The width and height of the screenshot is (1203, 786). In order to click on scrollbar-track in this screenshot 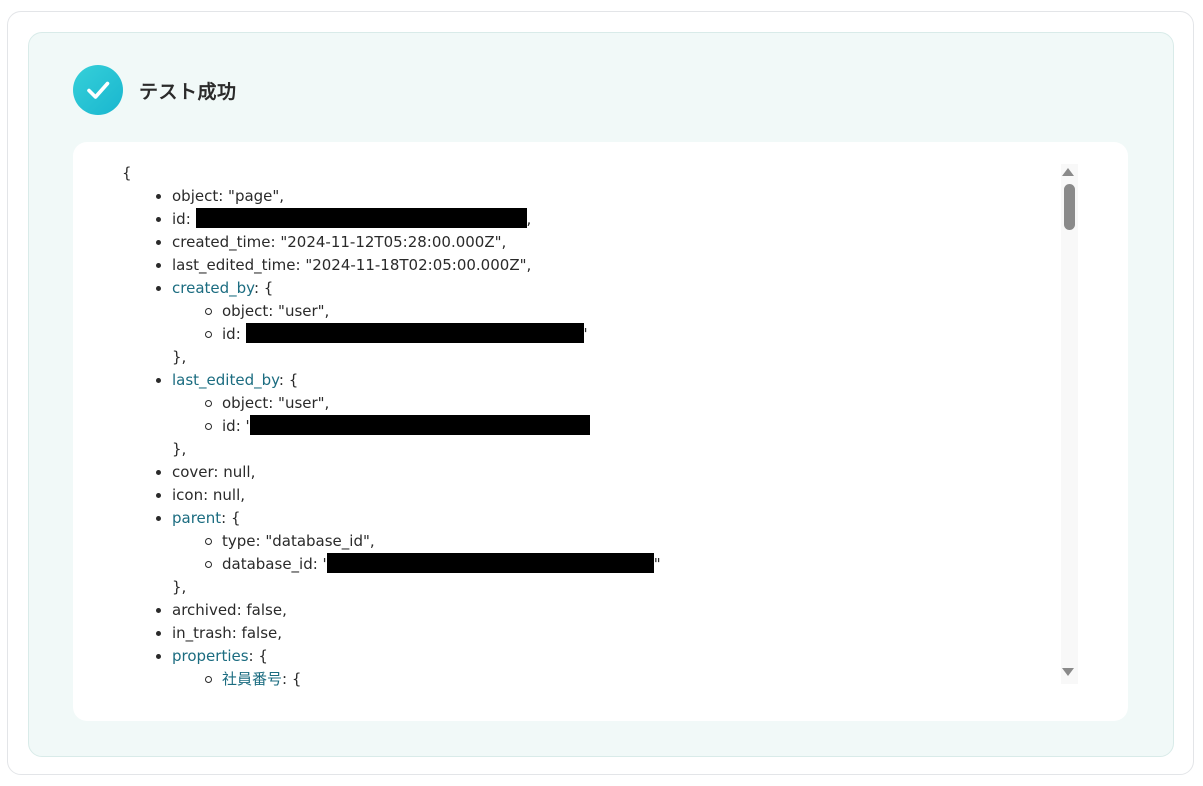, I will do `click(1069, 424)`.